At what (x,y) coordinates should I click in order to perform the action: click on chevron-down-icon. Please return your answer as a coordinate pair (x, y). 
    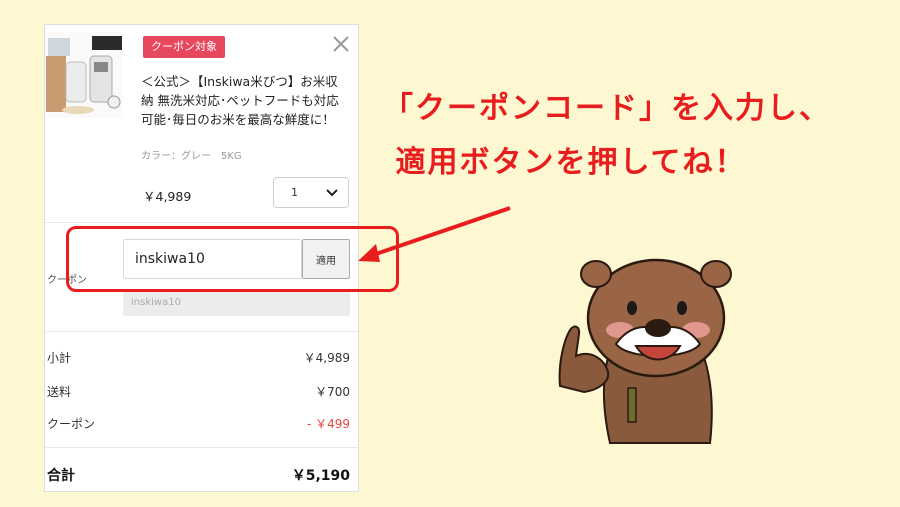
    Looking at the image, I should click on (332, 193).